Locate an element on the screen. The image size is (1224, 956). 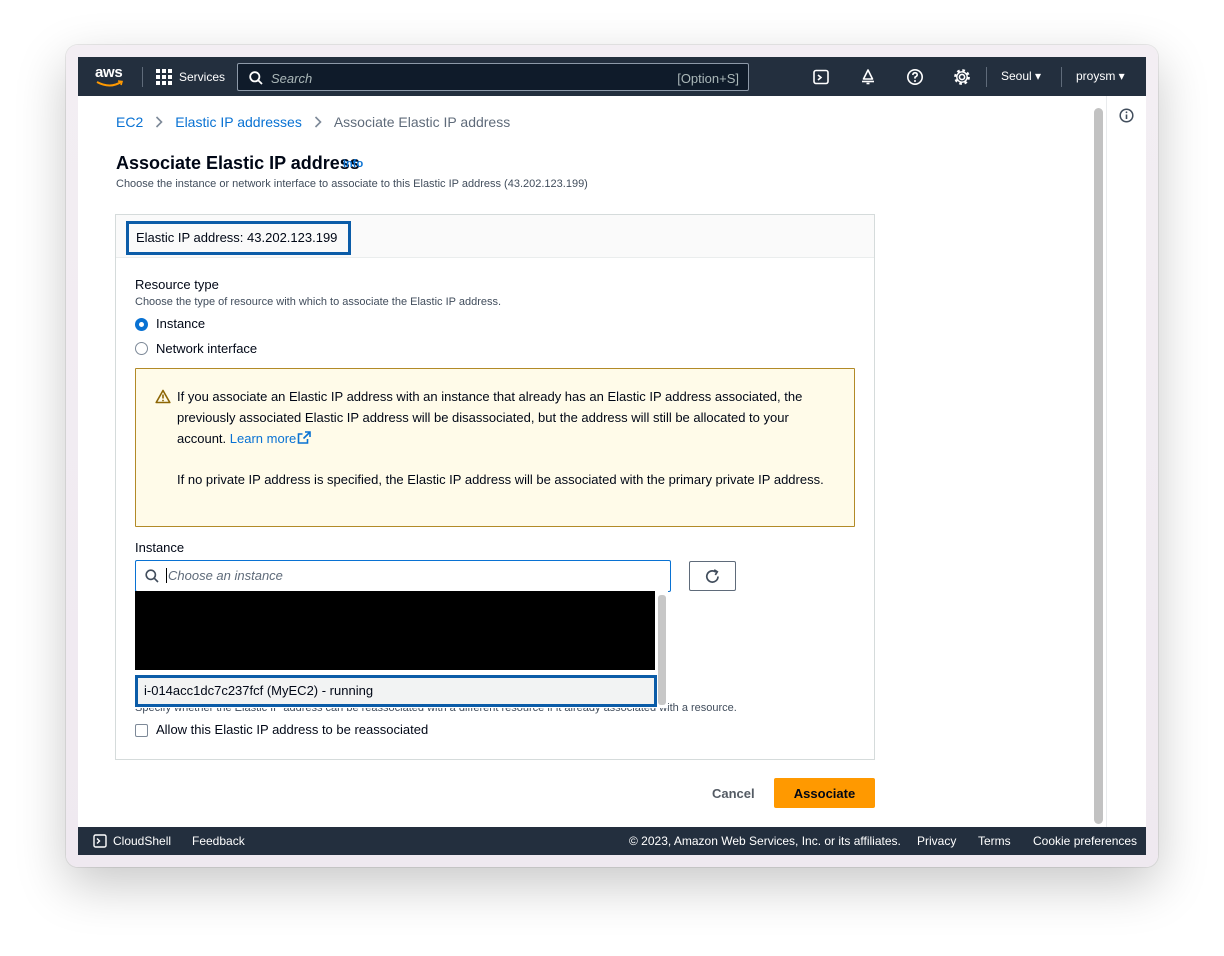
info-link: Info is located at coordinates (353, 164).